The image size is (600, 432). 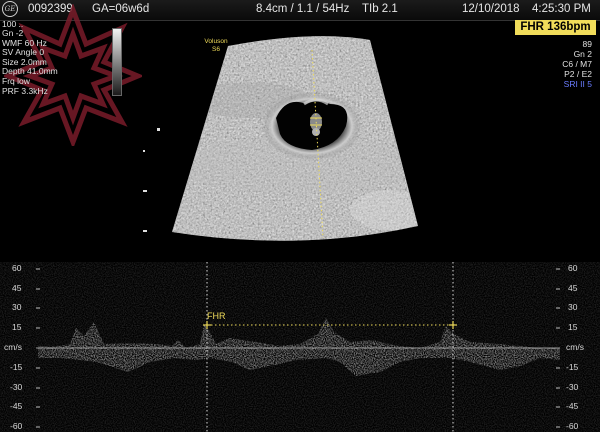 I want to click on scale-left-60: 60, so click(x=17, y=268).